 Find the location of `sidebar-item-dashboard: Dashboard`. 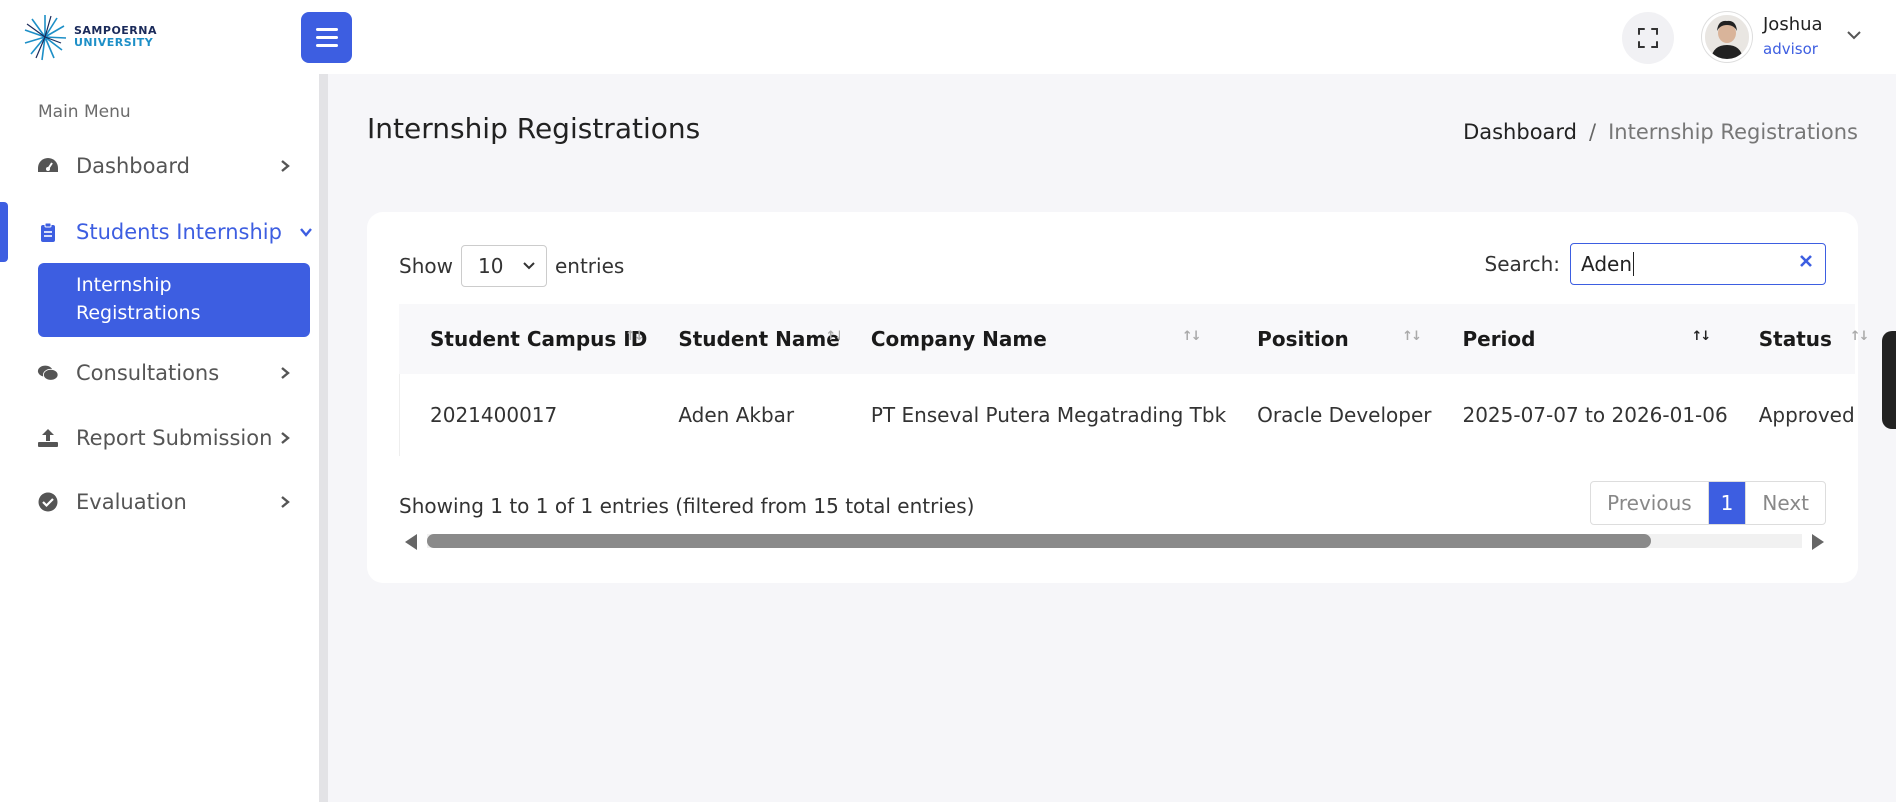

sidebar-item-dashboard: Dashboard is located at coordinates (159, 166).